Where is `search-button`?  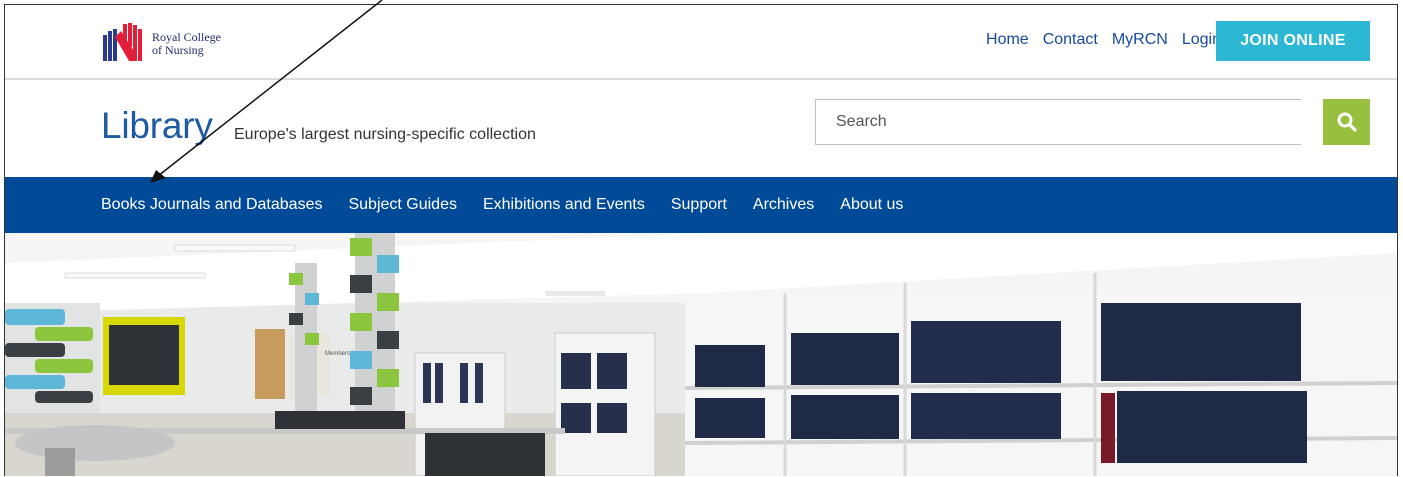
search-button is located at coordinates (1346, 122).